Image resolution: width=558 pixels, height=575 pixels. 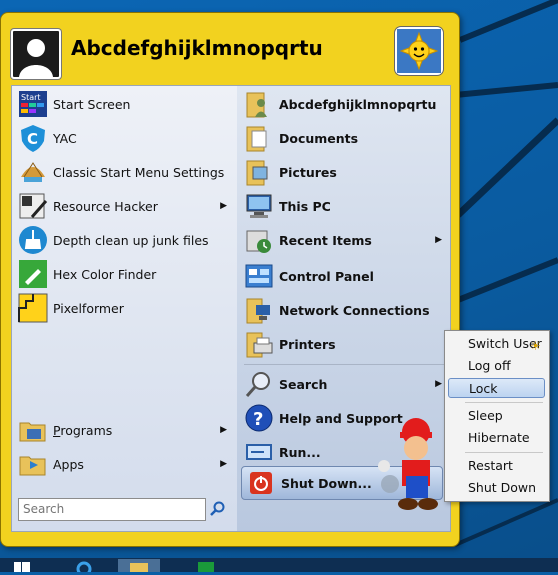 What do you see at coordinates (68, 464) in the screenshot?
I see `apps-label: Apps` at bounding box center [68, 464].